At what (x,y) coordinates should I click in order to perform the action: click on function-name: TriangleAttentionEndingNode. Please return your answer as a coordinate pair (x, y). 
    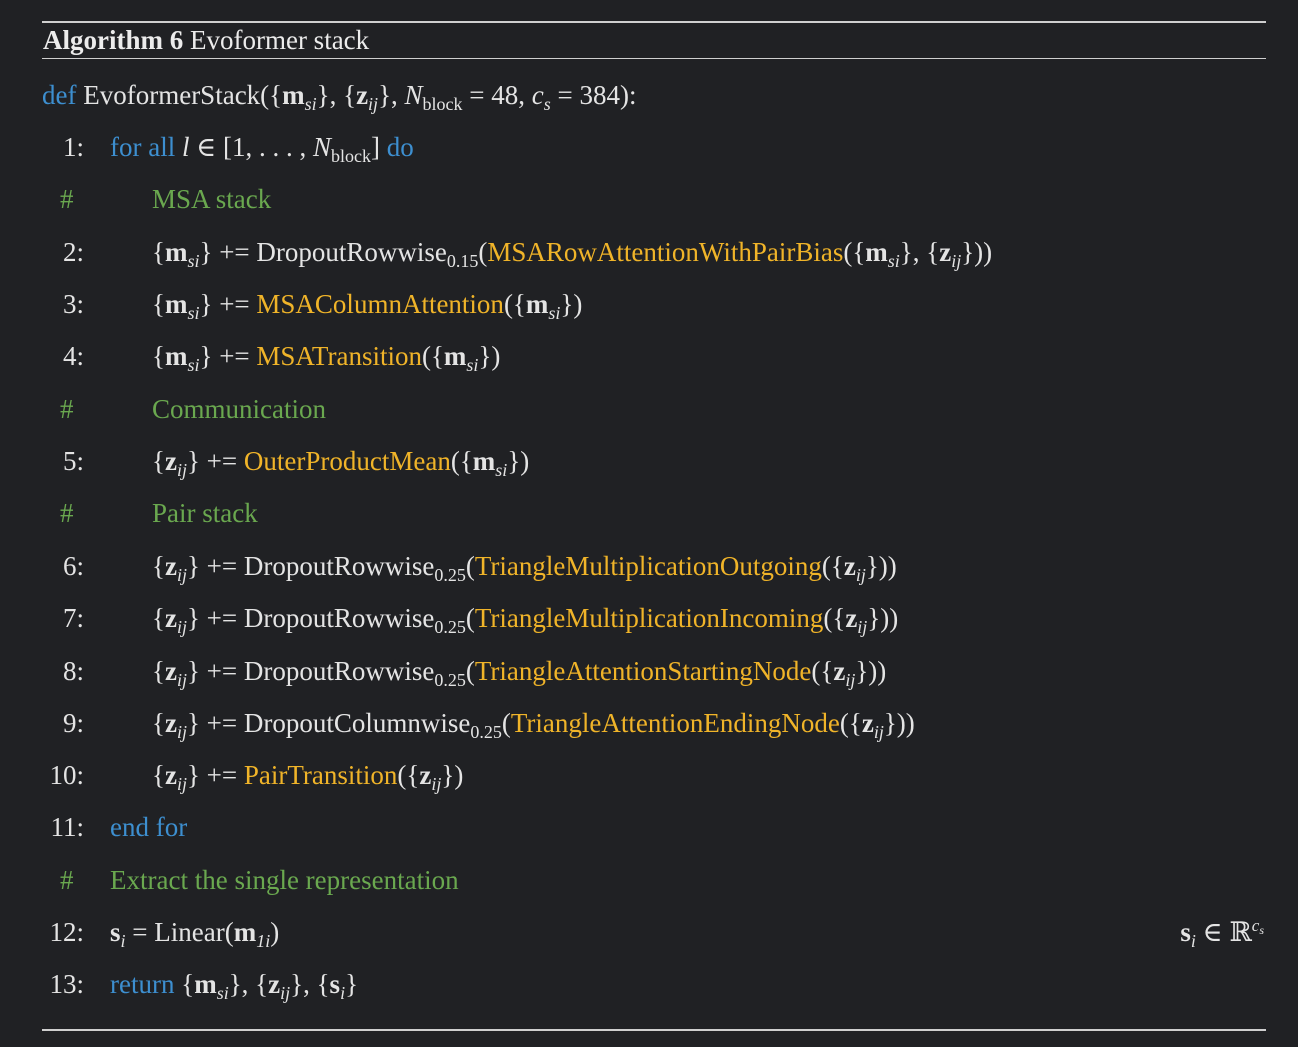
    Looking at the image, I should click on (675, 723).